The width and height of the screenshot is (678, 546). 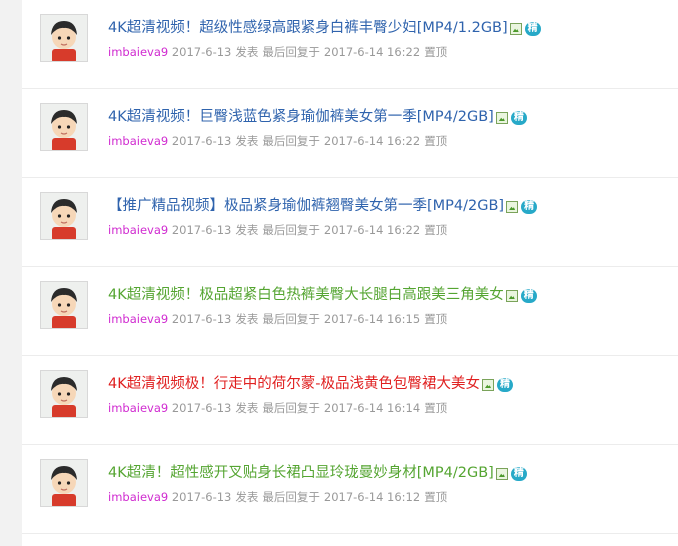 What do you see at coordinates (301, 473) in the screenshot?
I see `thread-title-link: 4K超清！超性感开叉贴身长裙凸显玲珑曼妙身材[MP4/2GB]` at bounding box center [301, 473].